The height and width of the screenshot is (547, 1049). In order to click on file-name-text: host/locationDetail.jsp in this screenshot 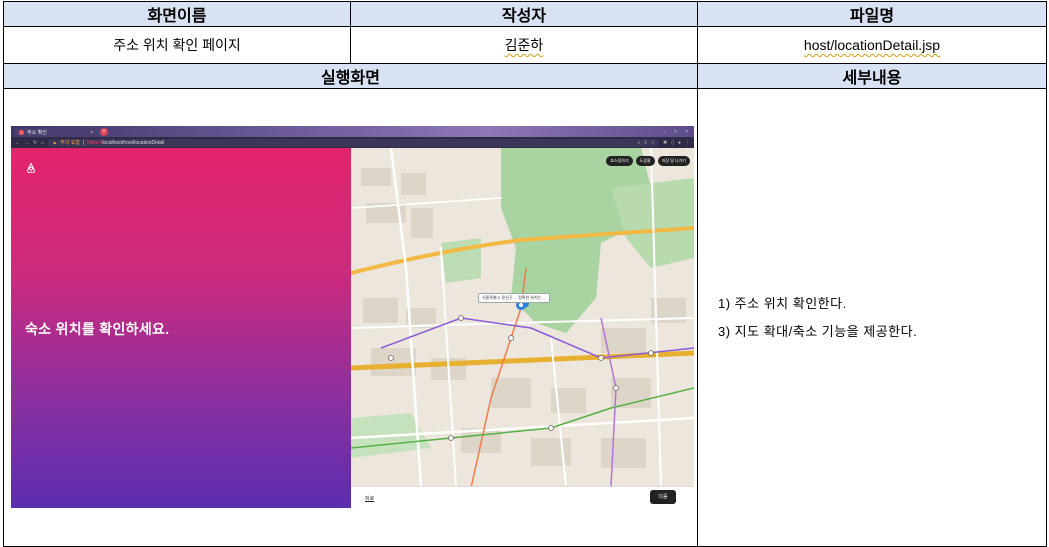, I will do `click(872, 45)`.